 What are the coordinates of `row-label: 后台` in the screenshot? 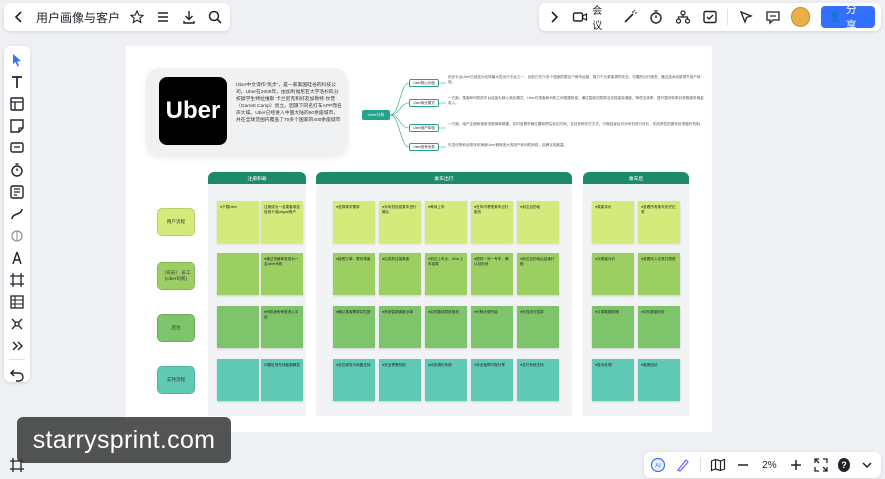 It's located at (176, 328).